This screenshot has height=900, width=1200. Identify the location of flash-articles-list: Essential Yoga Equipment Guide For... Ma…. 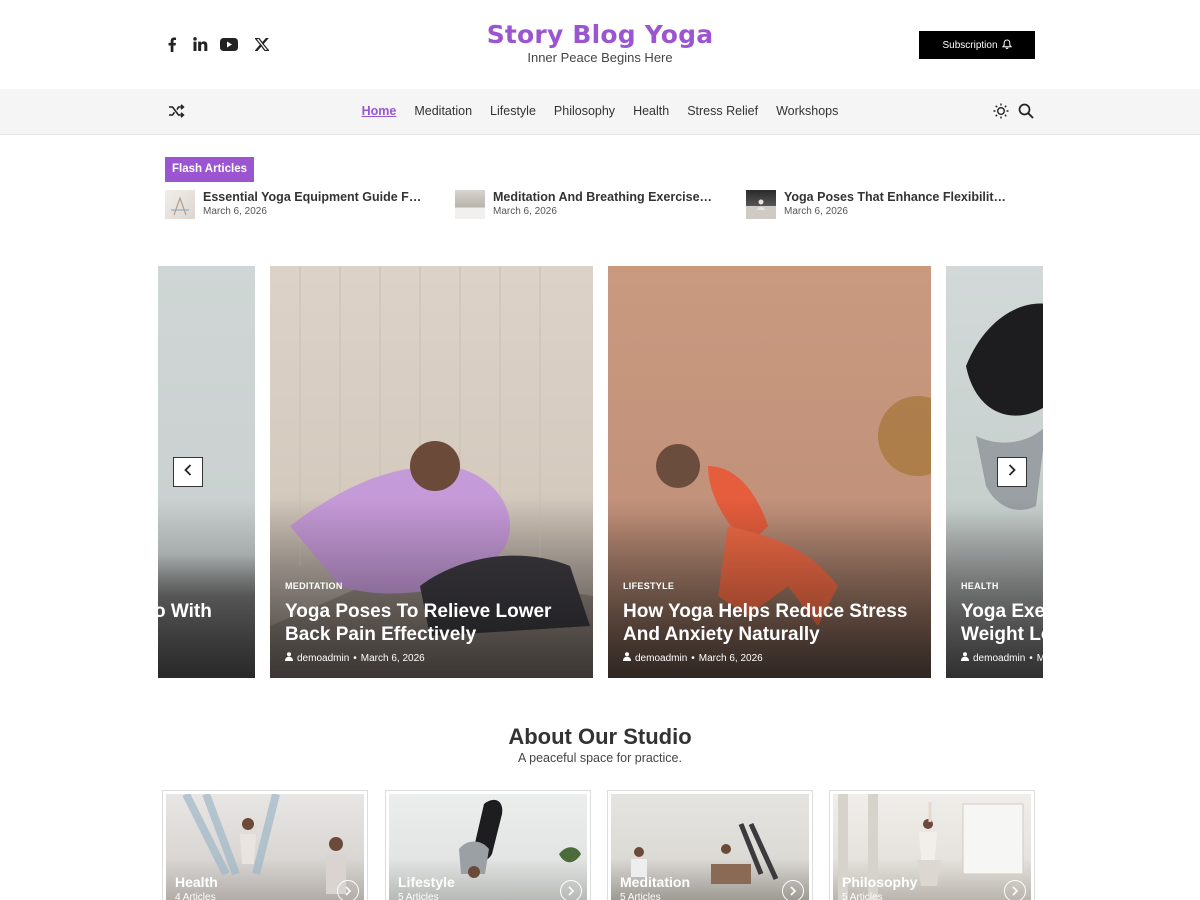
(605, 205).